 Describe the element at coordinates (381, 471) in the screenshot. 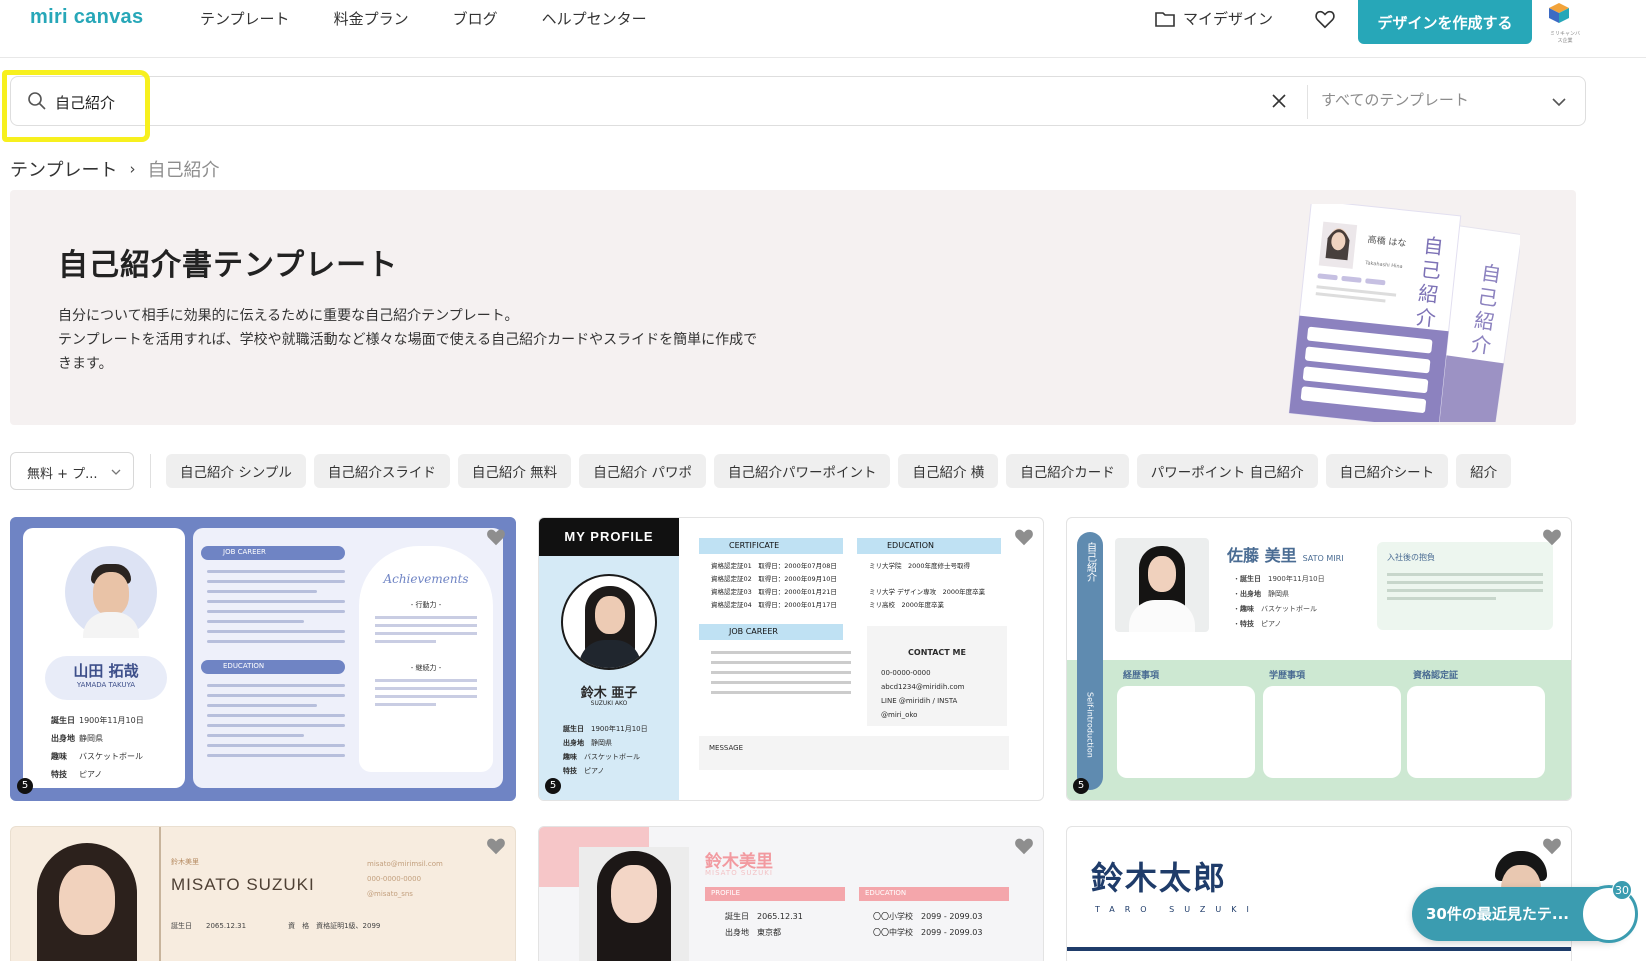

I see `chip-keyword: 自己紹介スライド` at that location.